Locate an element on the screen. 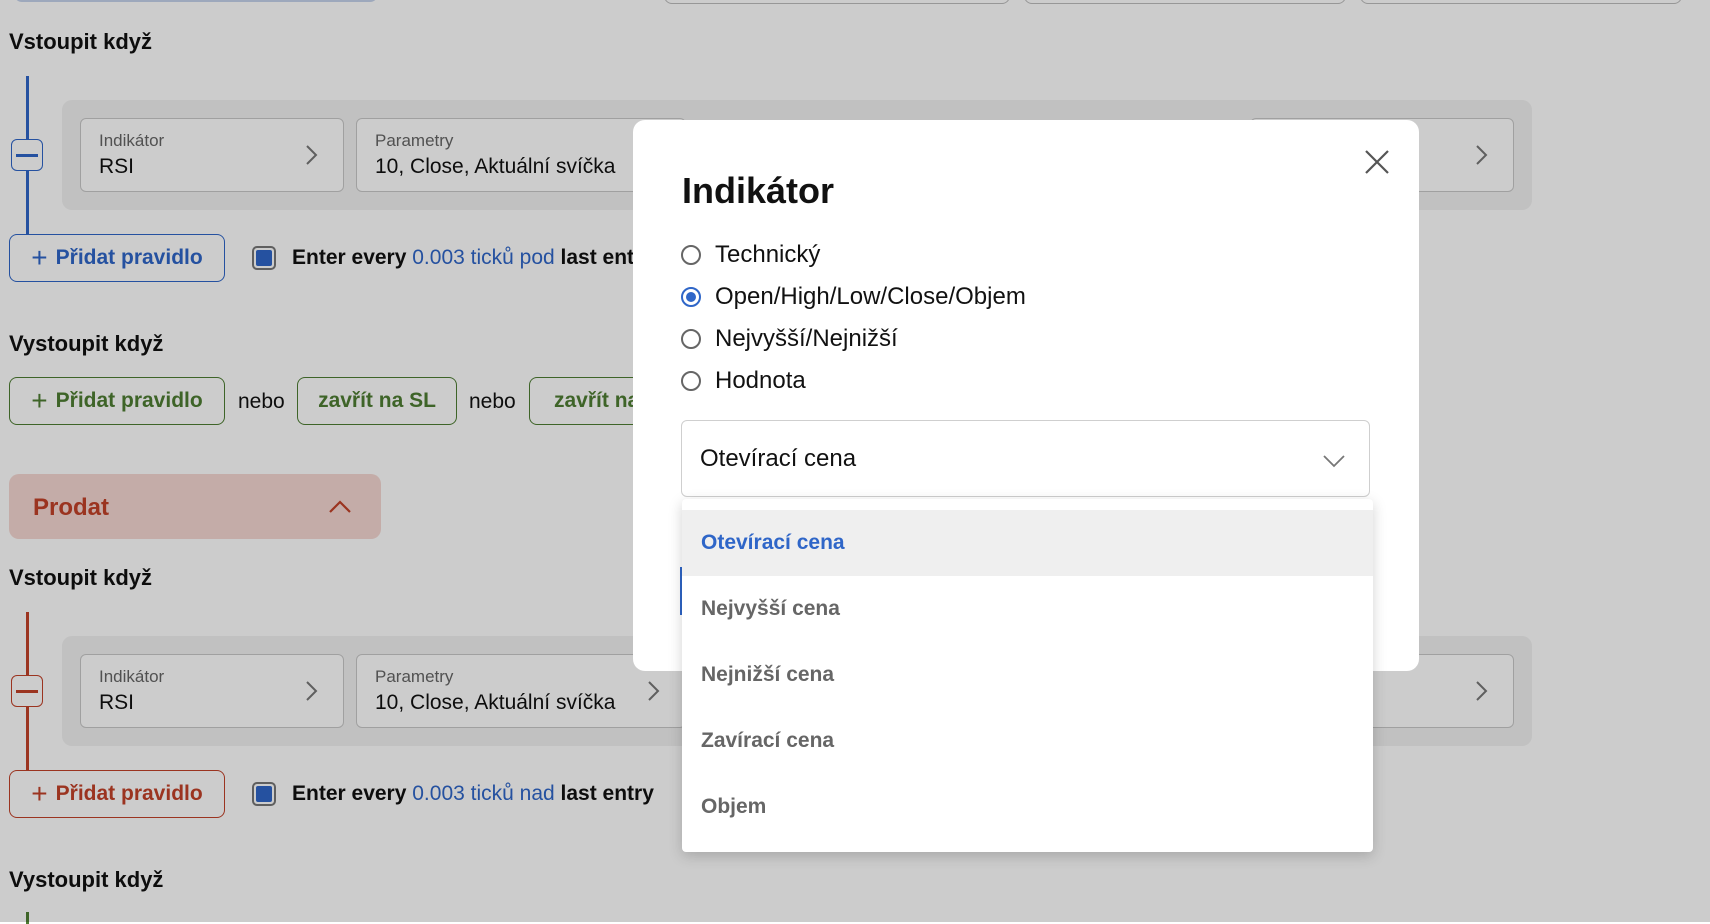 The height and width of the screenshot is (924, 1710). radio-label: Technický is located at coordinates (768, 254).